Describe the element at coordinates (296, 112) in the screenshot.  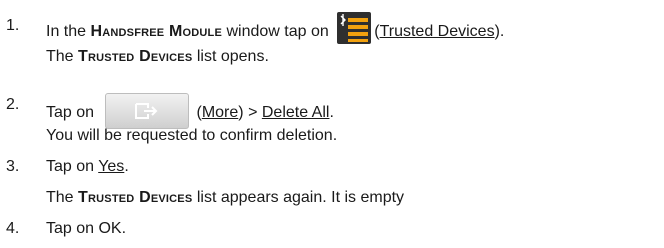
I see `delete-all-menu-item: Delete All` at that location.